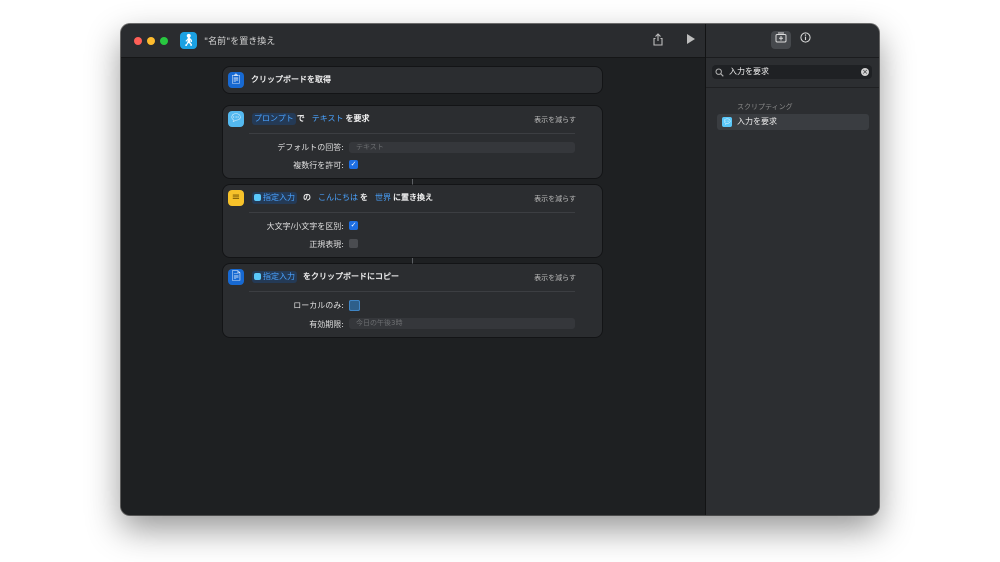 The width and height of the screenshot is (1000, 562). Describe the element at coordinates (792, 72) in the screenshot. I see `action-search-field: 入力を要求 ×` at that location.